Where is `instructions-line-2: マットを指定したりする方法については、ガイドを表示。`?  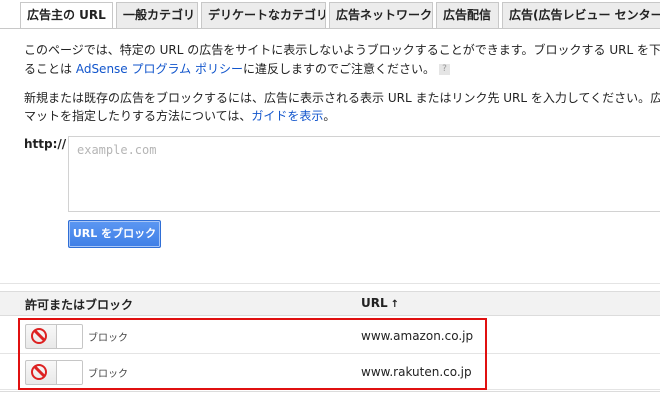 instructions-line-2: マットを指定したりする方法については、ガイドを表示。 is located at coordinates (342, 116).